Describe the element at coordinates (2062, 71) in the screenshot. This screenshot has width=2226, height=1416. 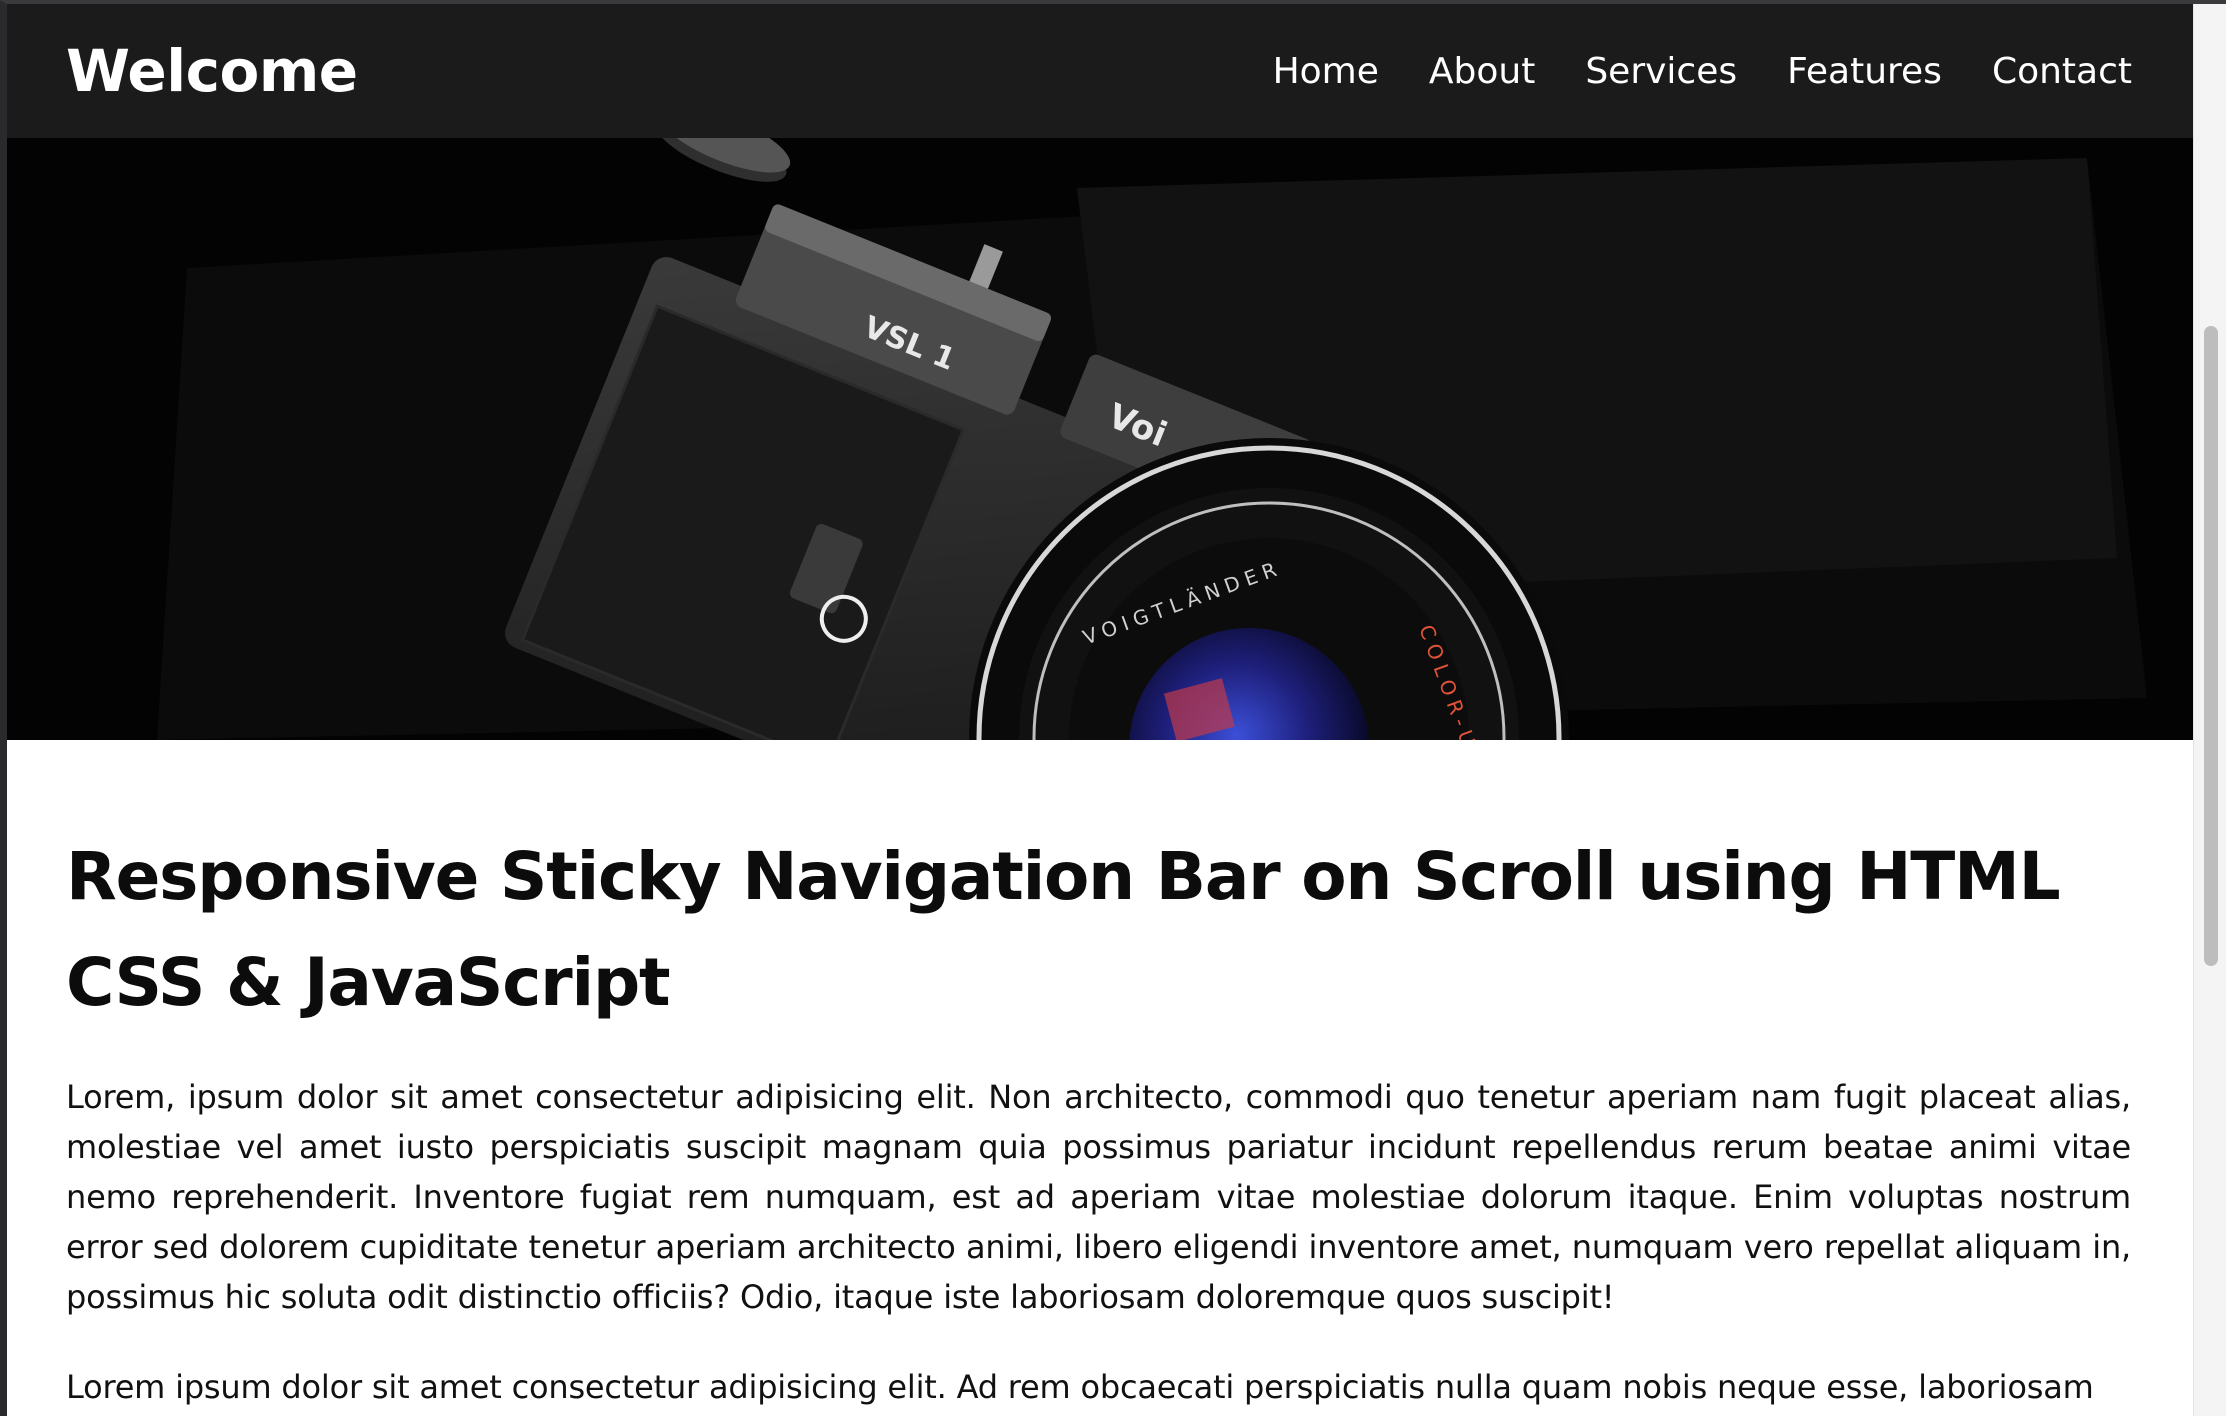
I see `nav-link-contact: Contact` at that location.